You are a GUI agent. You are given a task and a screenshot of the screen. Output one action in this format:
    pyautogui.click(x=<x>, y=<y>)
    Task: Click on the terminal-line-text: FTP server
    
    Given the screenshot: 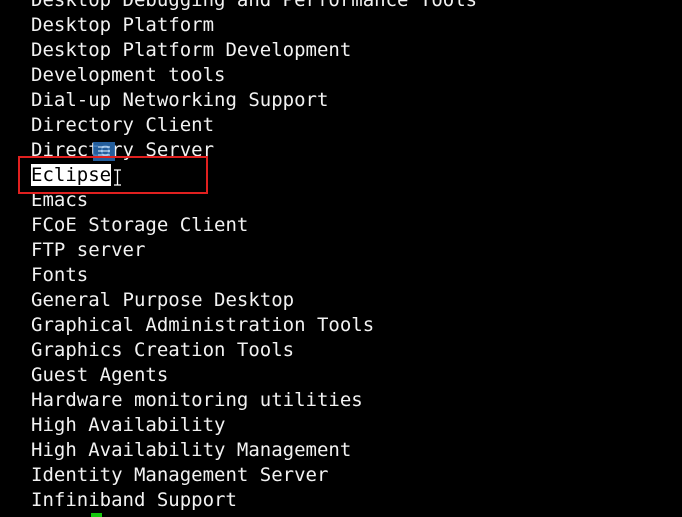 What is the action you would take?
    pyautogui.click(x=88, y=250)
    